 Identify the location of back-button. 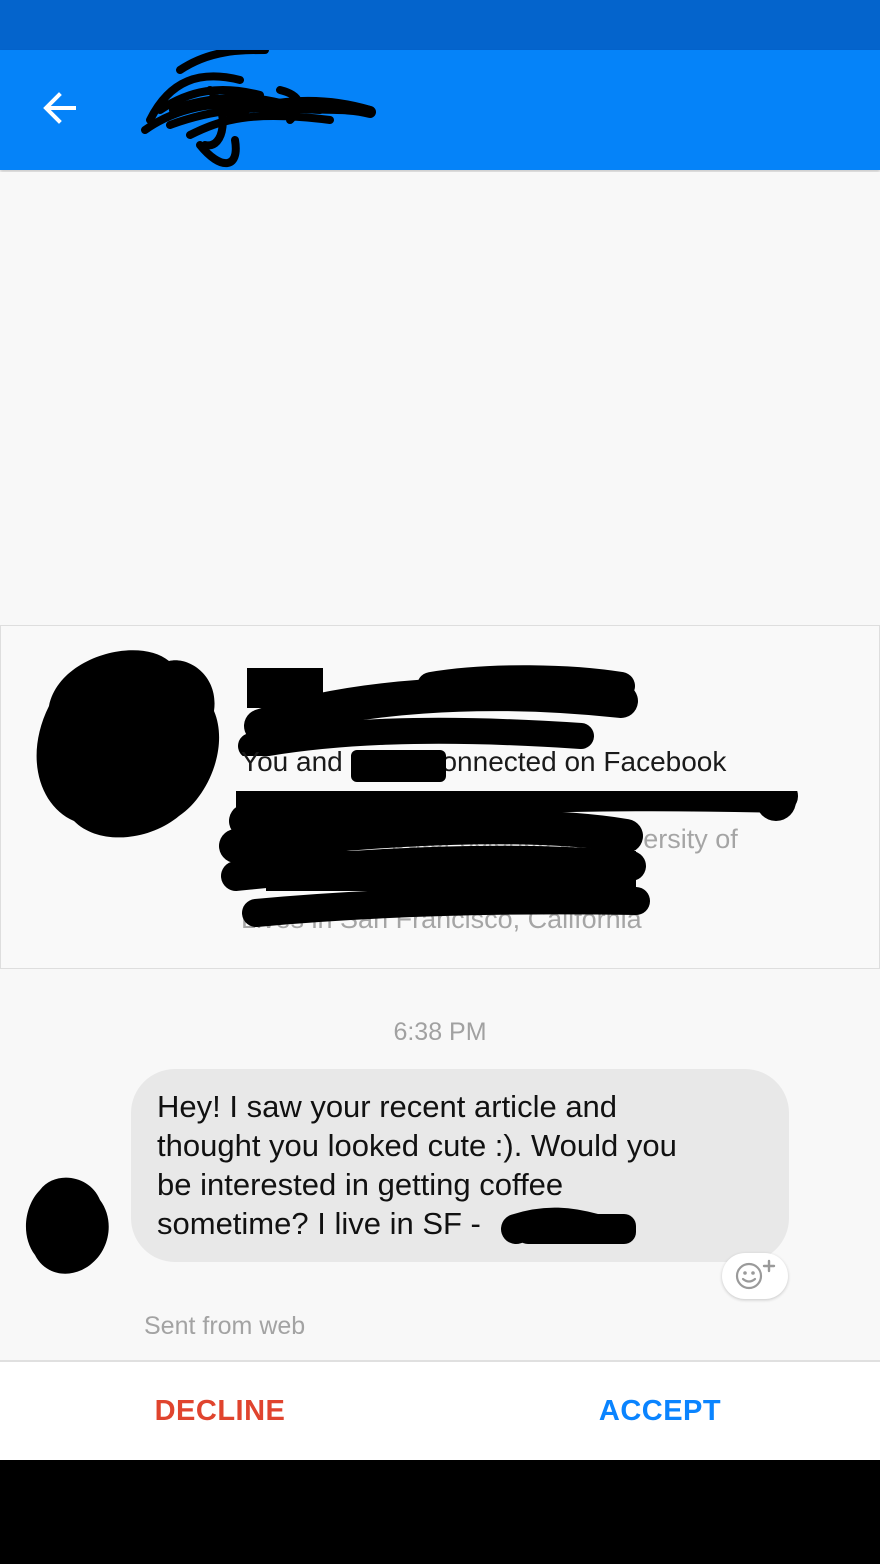
(60, 110).